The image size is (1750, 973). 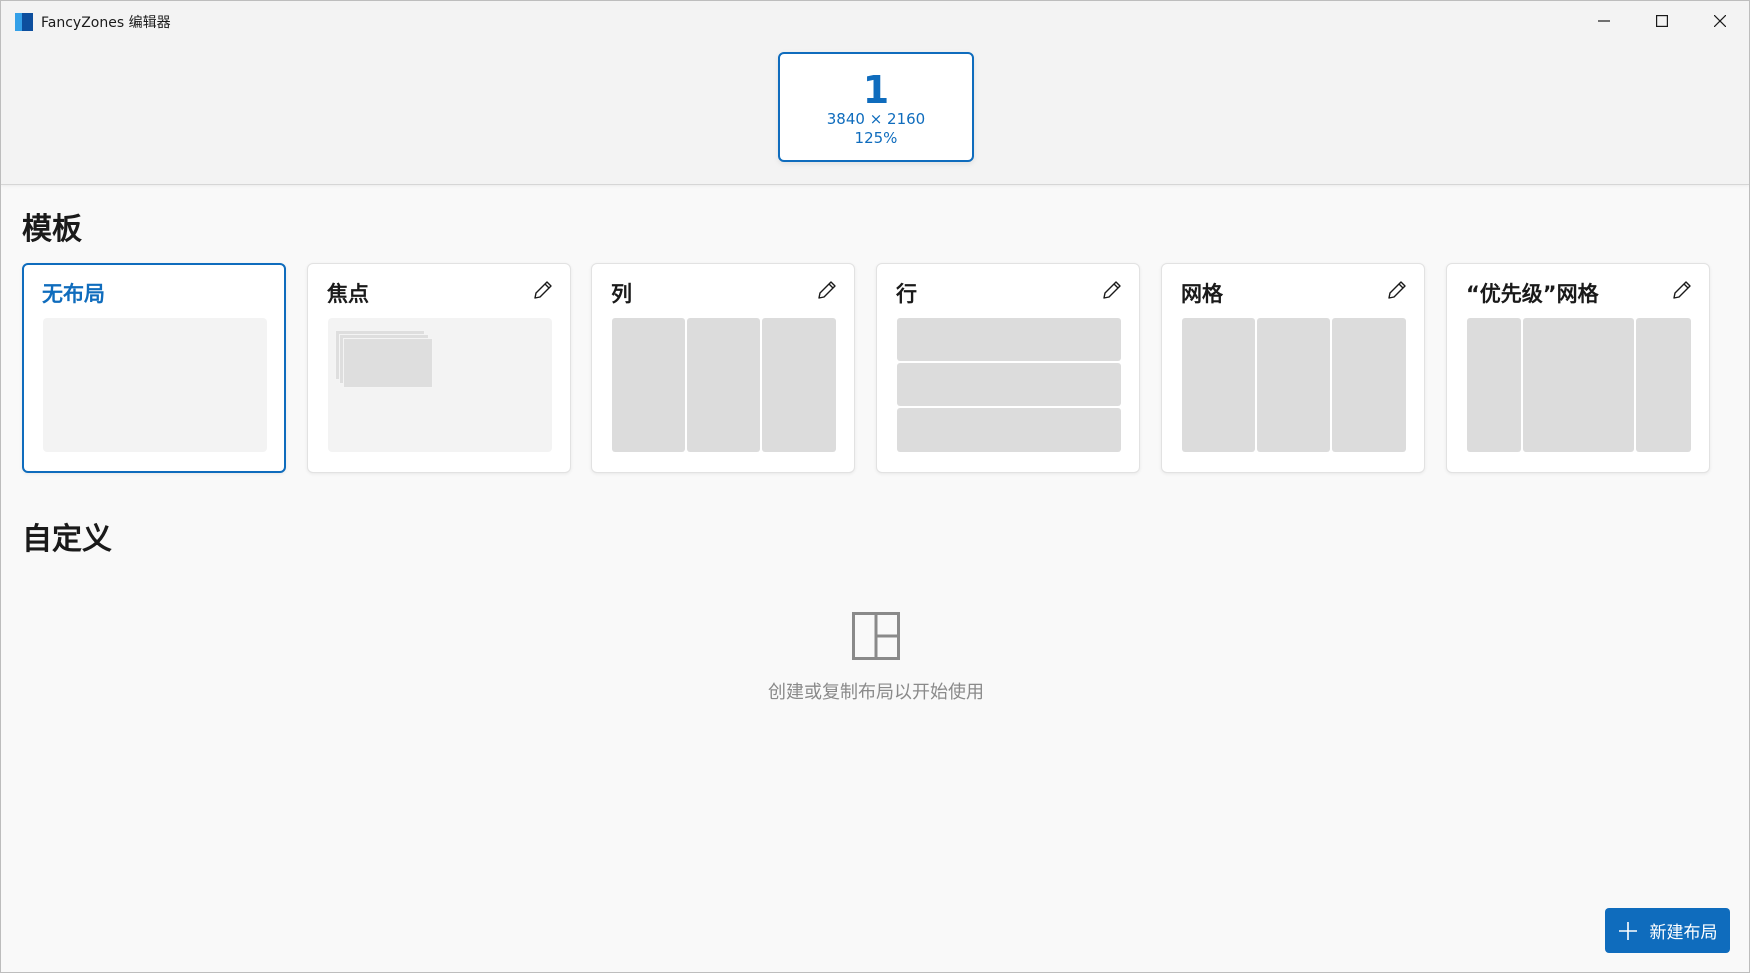 What do you see at coordinates (67, 539) in the screenshot?
I see `custom-heading: 自定义` at bounding box center [67, 539].